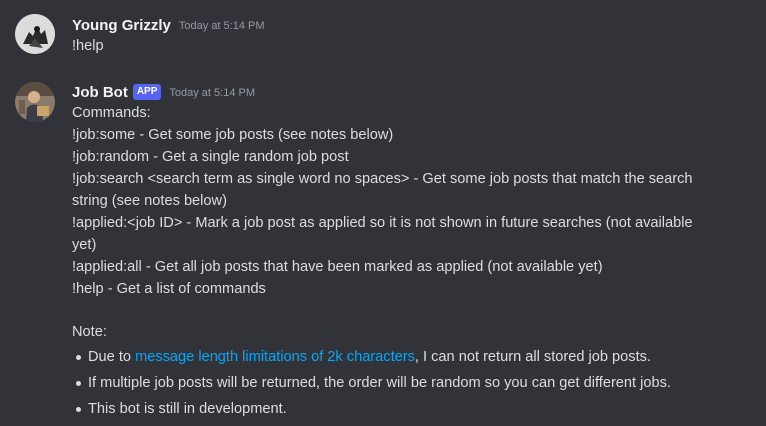 This screenshot has height=426, width=766. I want to click on user-avatar, so click(35, 34).